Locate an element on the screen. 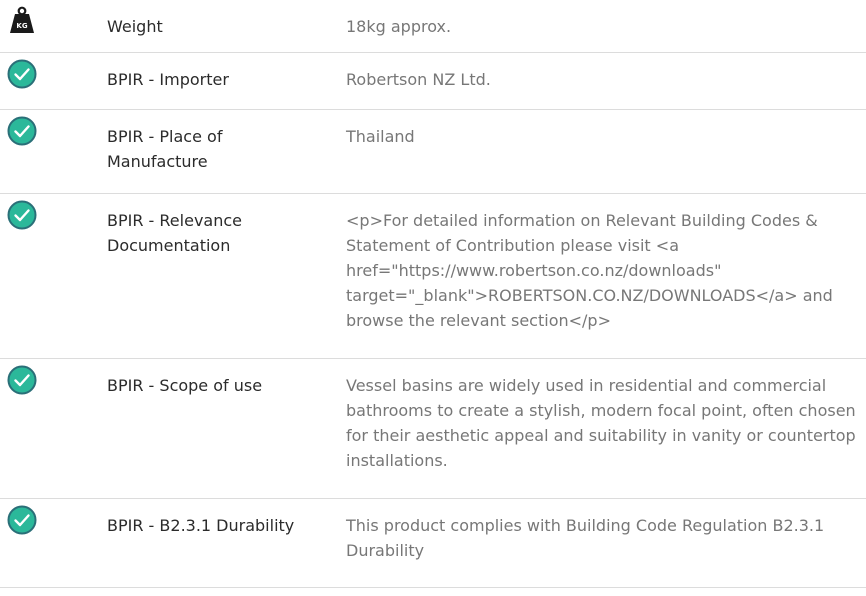 The width and height of the screenshot is (866, 596). spec-label: Weight is located at coordinates (135, 26).